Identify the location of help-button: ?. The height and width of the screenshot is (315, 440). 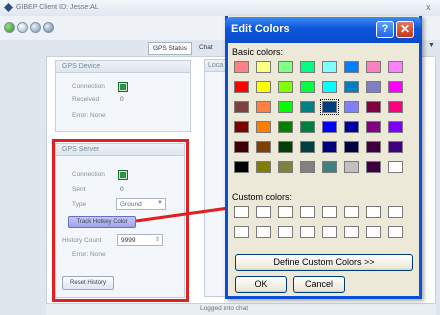
(385, 29).